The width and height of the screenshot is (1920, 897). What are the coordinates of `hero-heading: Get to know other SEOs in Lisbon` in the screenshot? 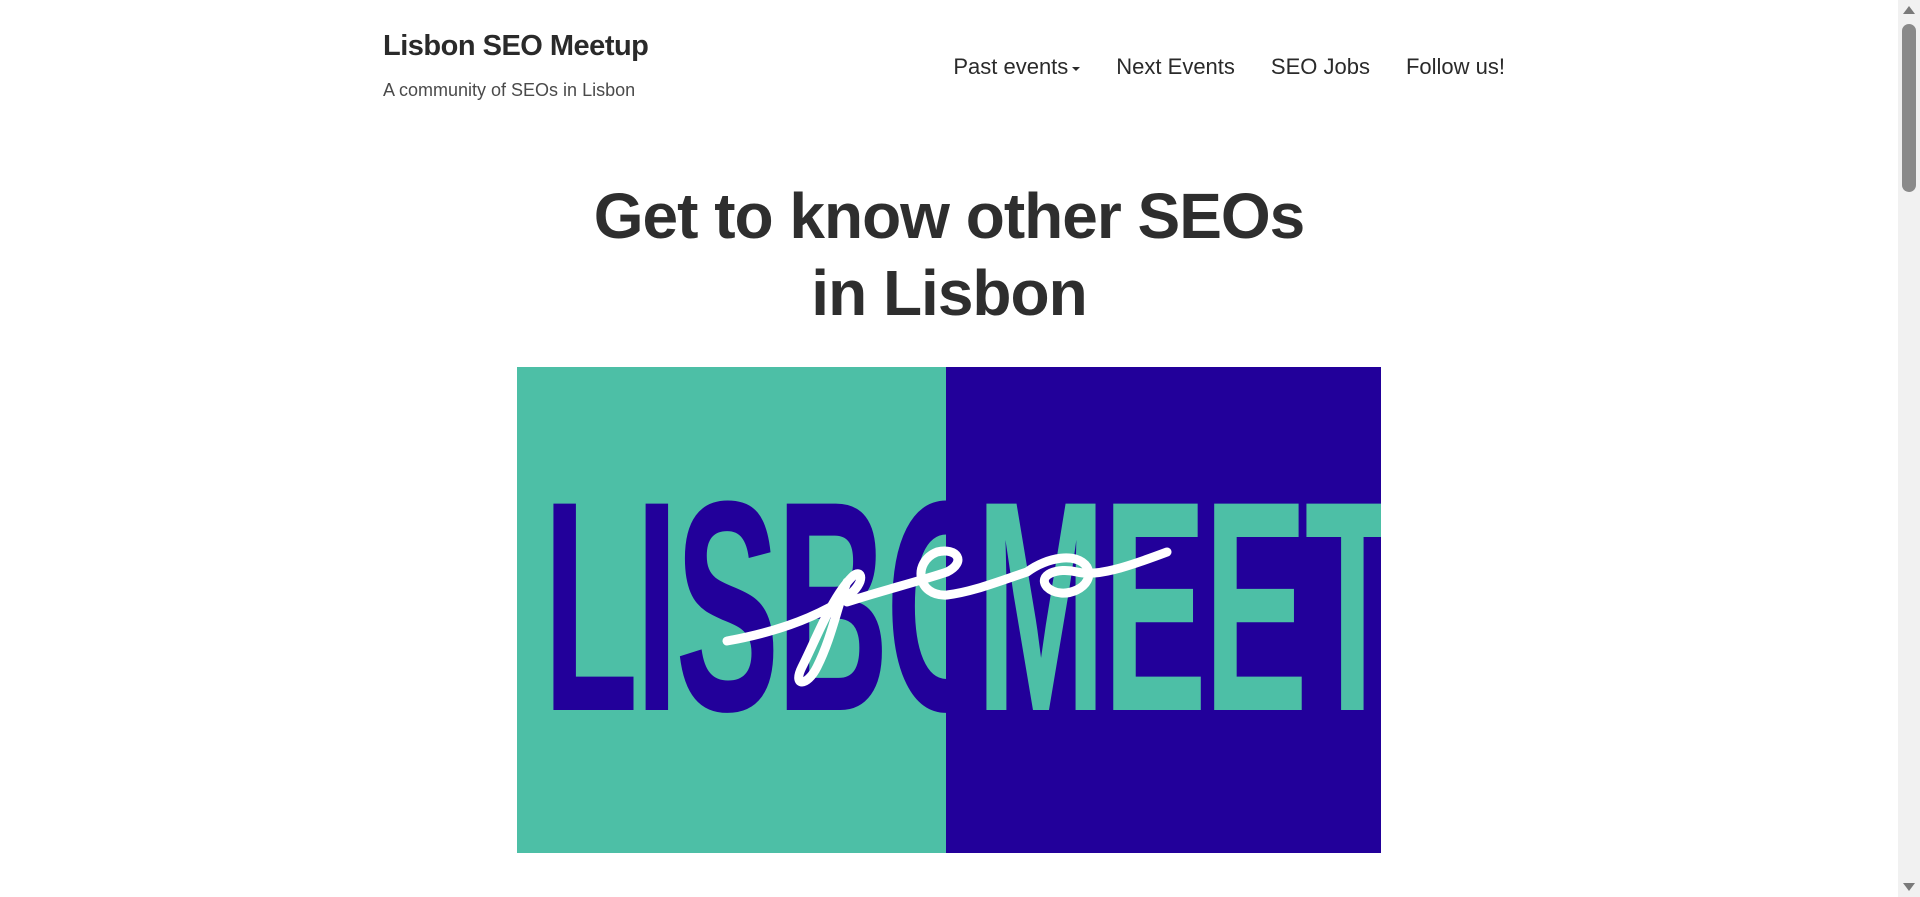 It's located at (949, 254).